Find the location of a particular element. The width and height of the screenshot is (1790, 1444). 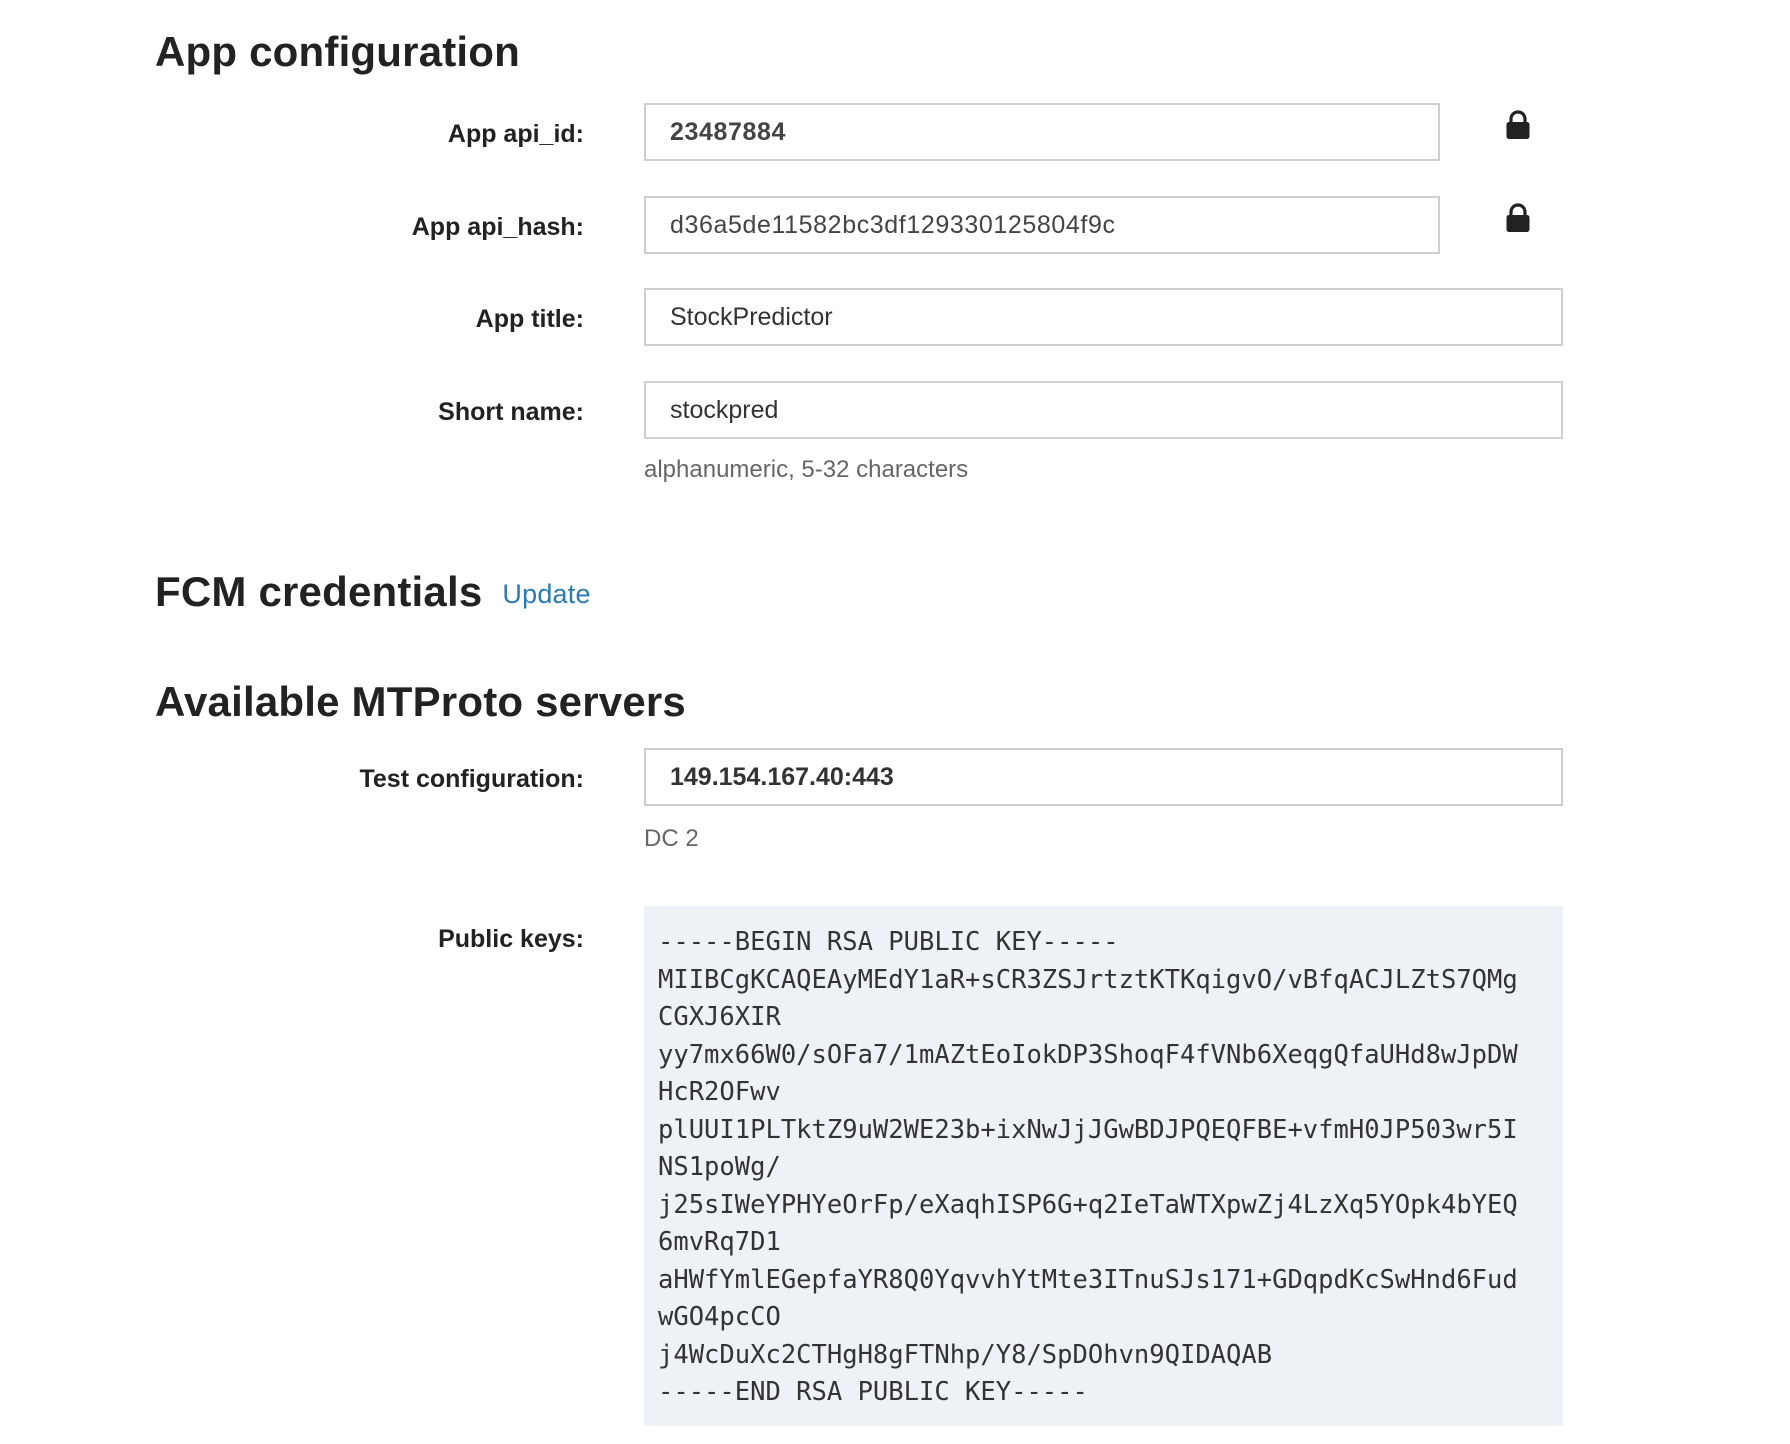

update-link: Update is located at coordinates (546, 594).